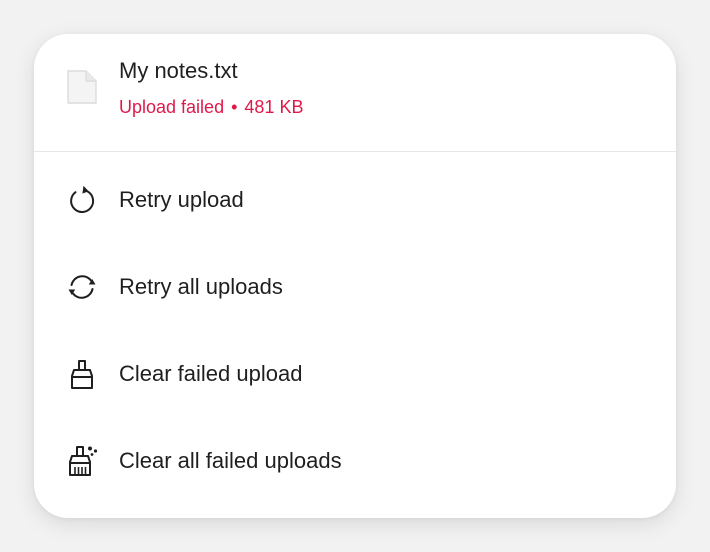  What do you see at coordinates (355, 201) in the screenshot?
I see `retry-upload-item: Retry upload` at bounding box center [355, 201].